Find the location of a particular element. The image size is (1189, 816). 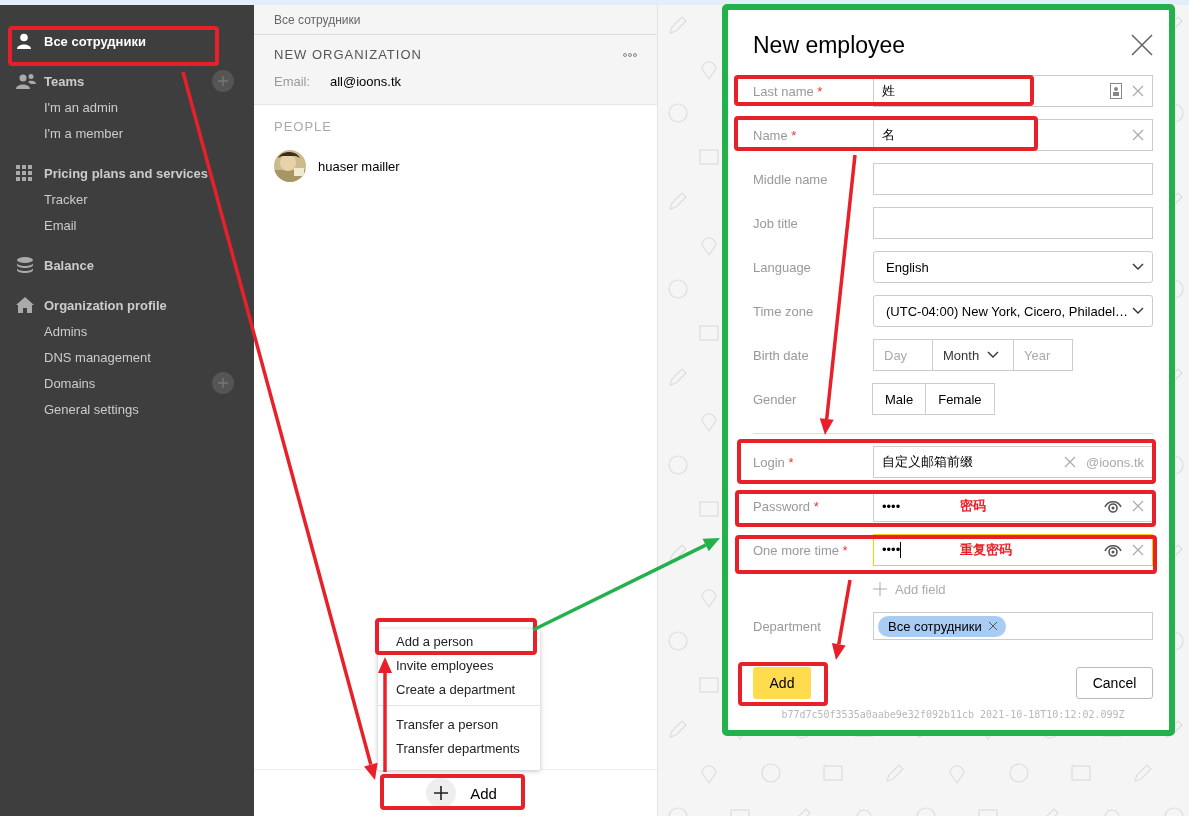

field-label: Time zone is located at coordinates (784, 311).